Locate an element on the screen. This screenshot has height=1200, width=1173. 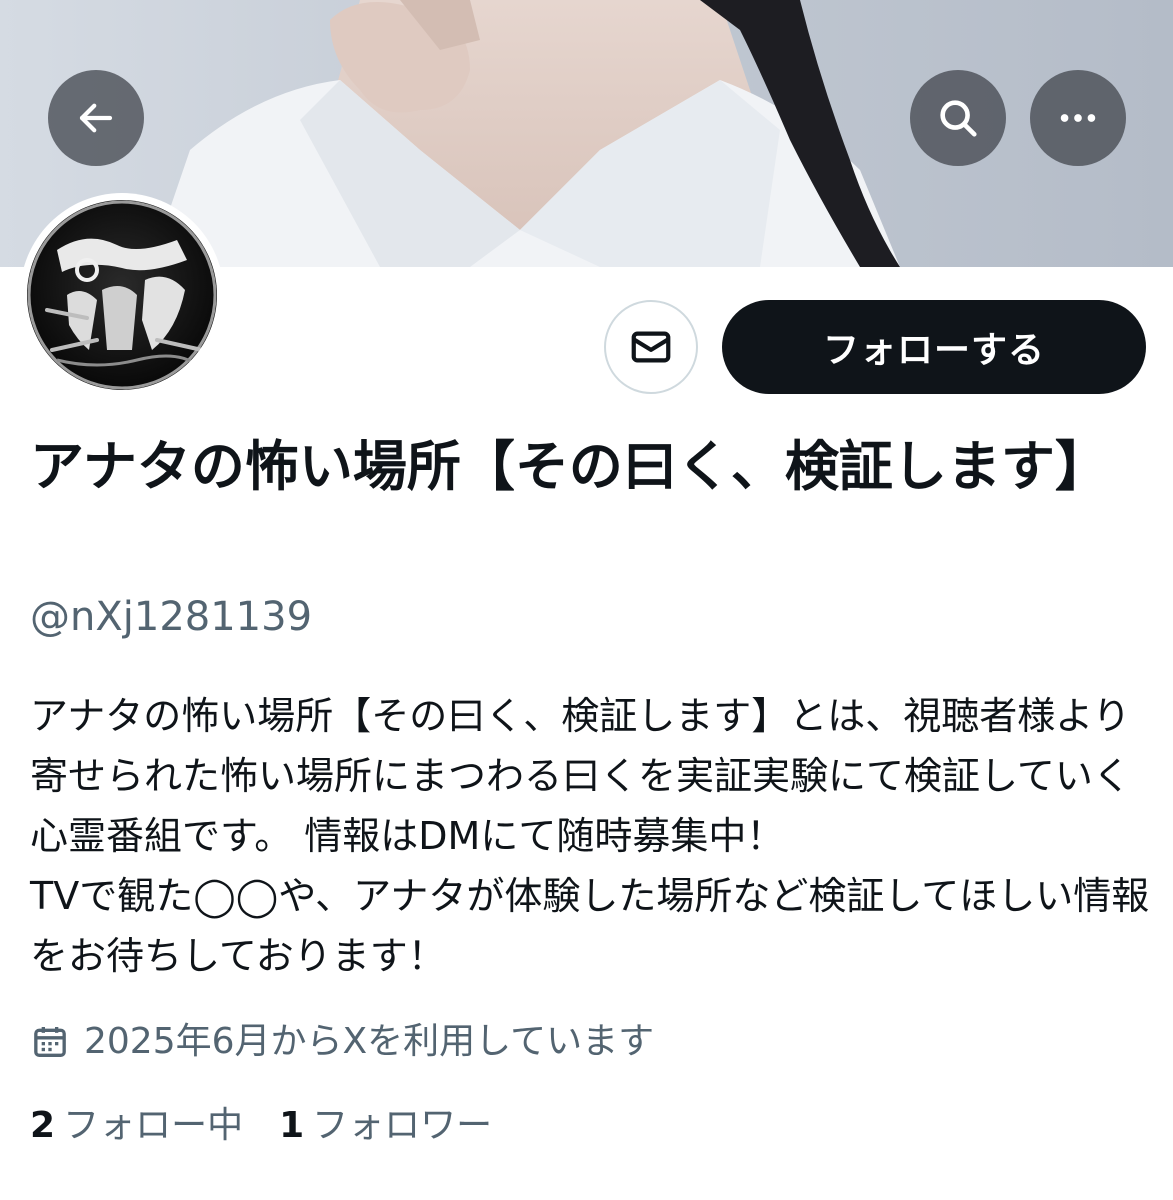
username-handle: @nXj1281139 is located at coordinates (171, 617).